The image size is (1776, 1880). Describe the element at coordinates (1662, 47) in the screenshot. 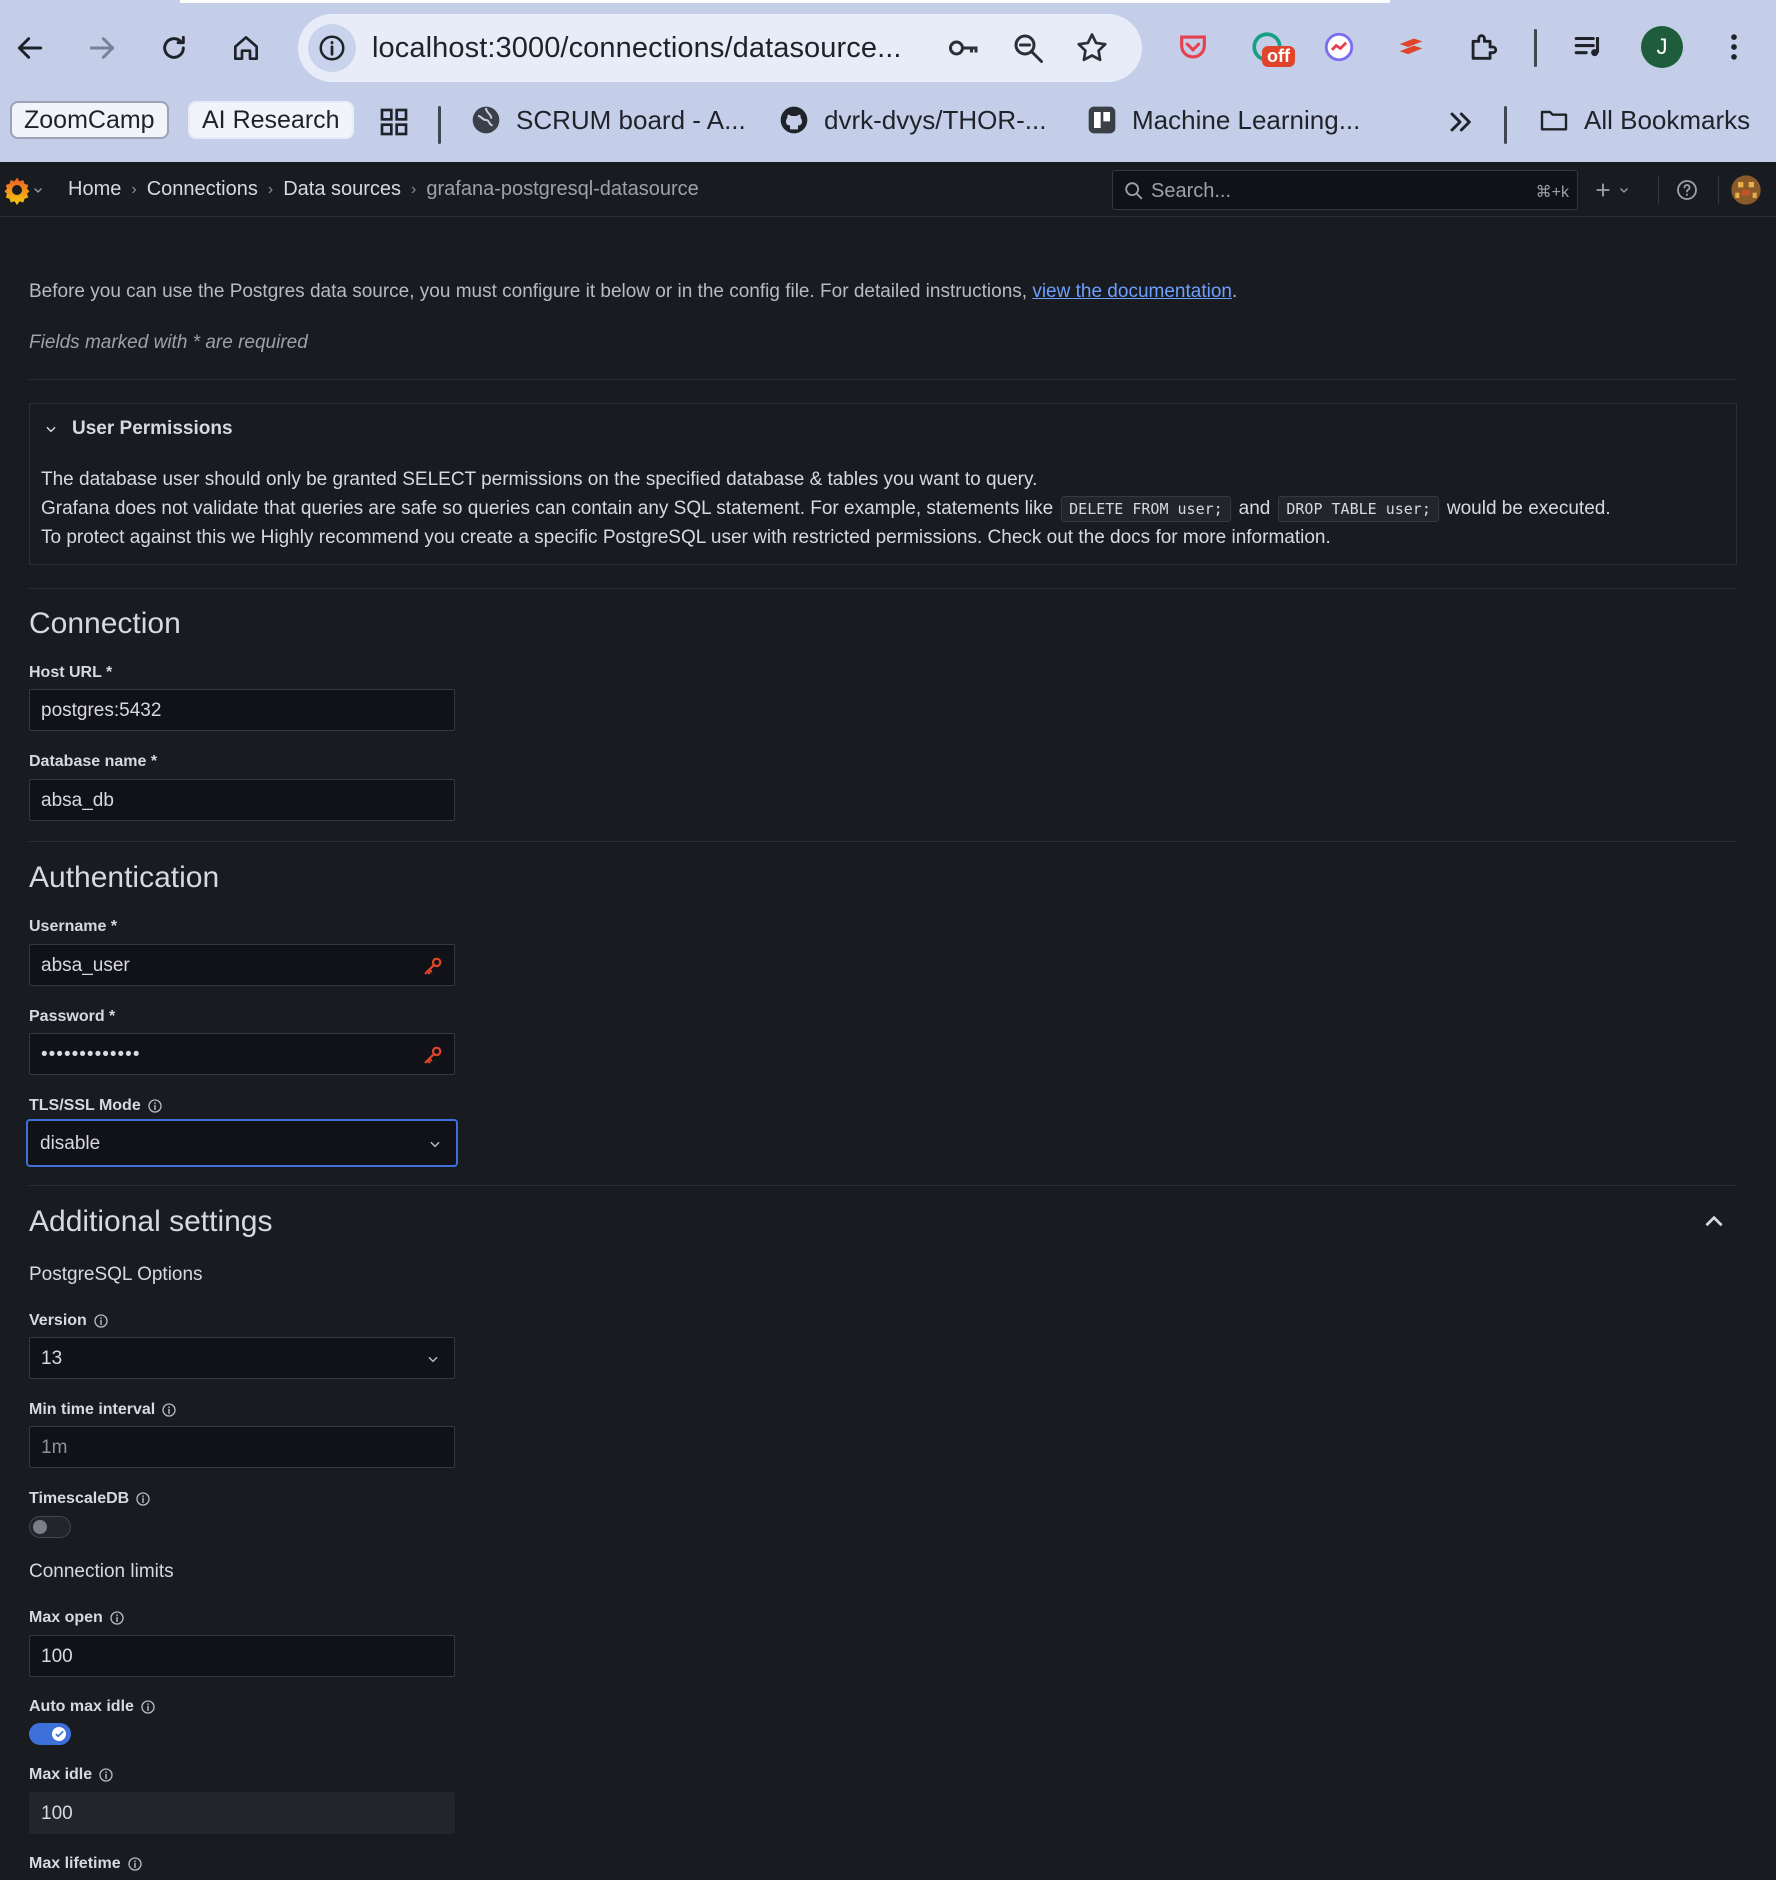

I see `profile-avatar: J` at that location.